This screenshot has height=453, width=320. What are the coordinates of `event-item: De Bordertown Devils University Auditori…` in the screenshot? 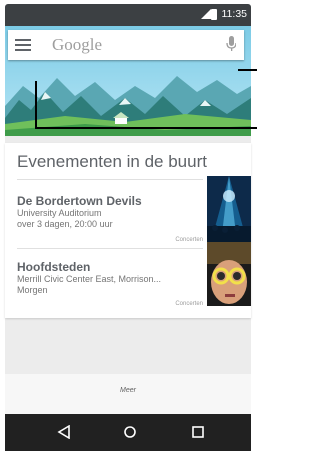 It's located at (110, 220).